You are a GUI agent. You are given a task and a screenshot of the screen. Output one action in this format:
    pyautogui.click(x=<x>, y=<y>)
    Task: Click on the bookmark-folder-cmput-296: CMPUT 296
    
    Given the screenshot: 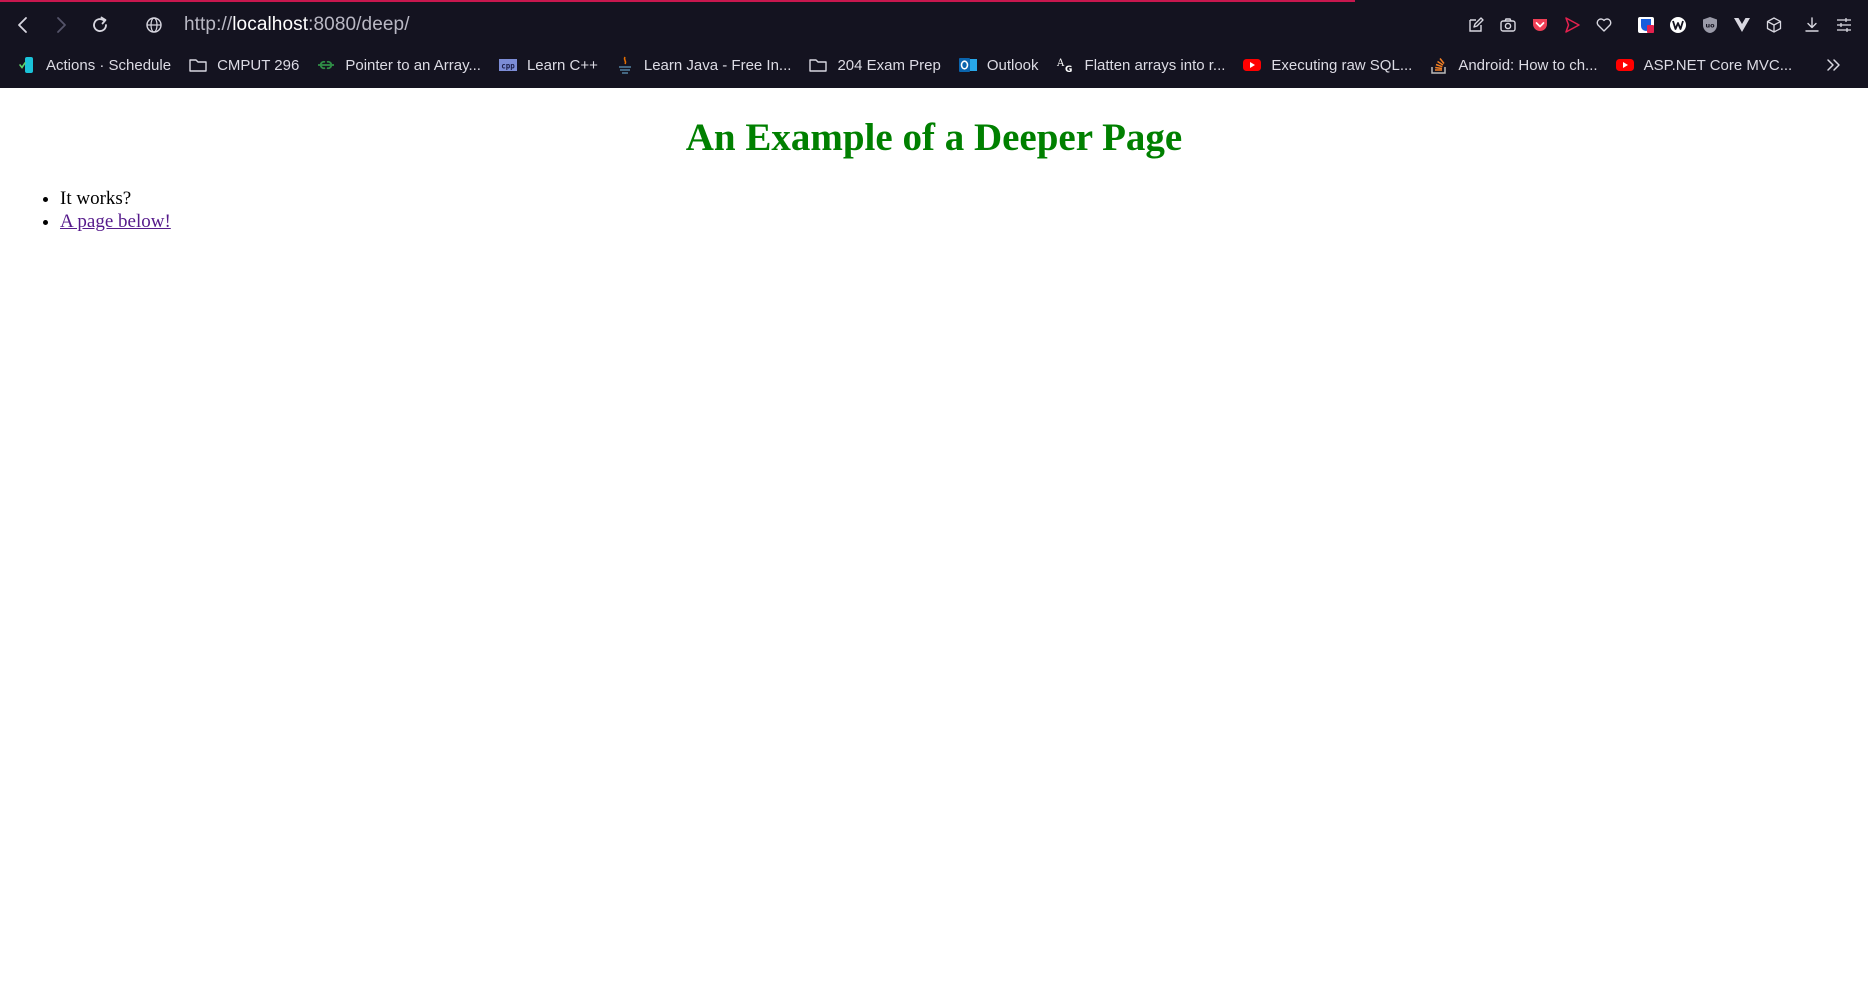 What is the action you would take?
    pyautogui.click(x=243, y=65)
    